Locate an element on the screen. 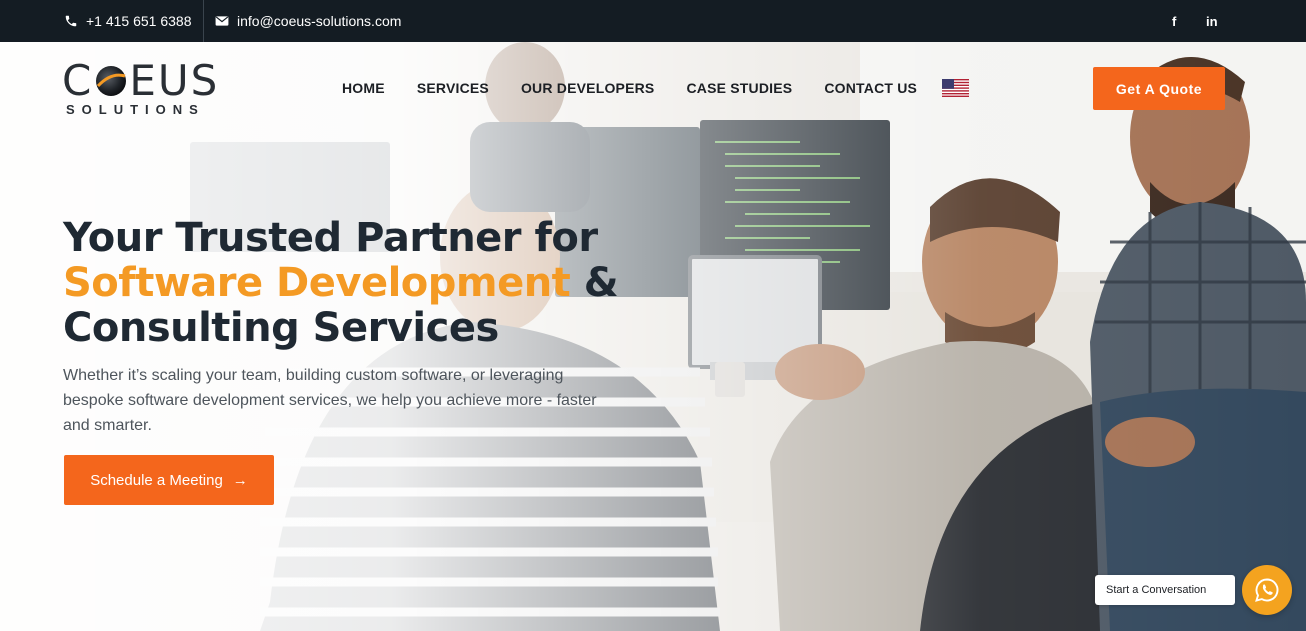  phone-icon is located at coordinates (71, 21).